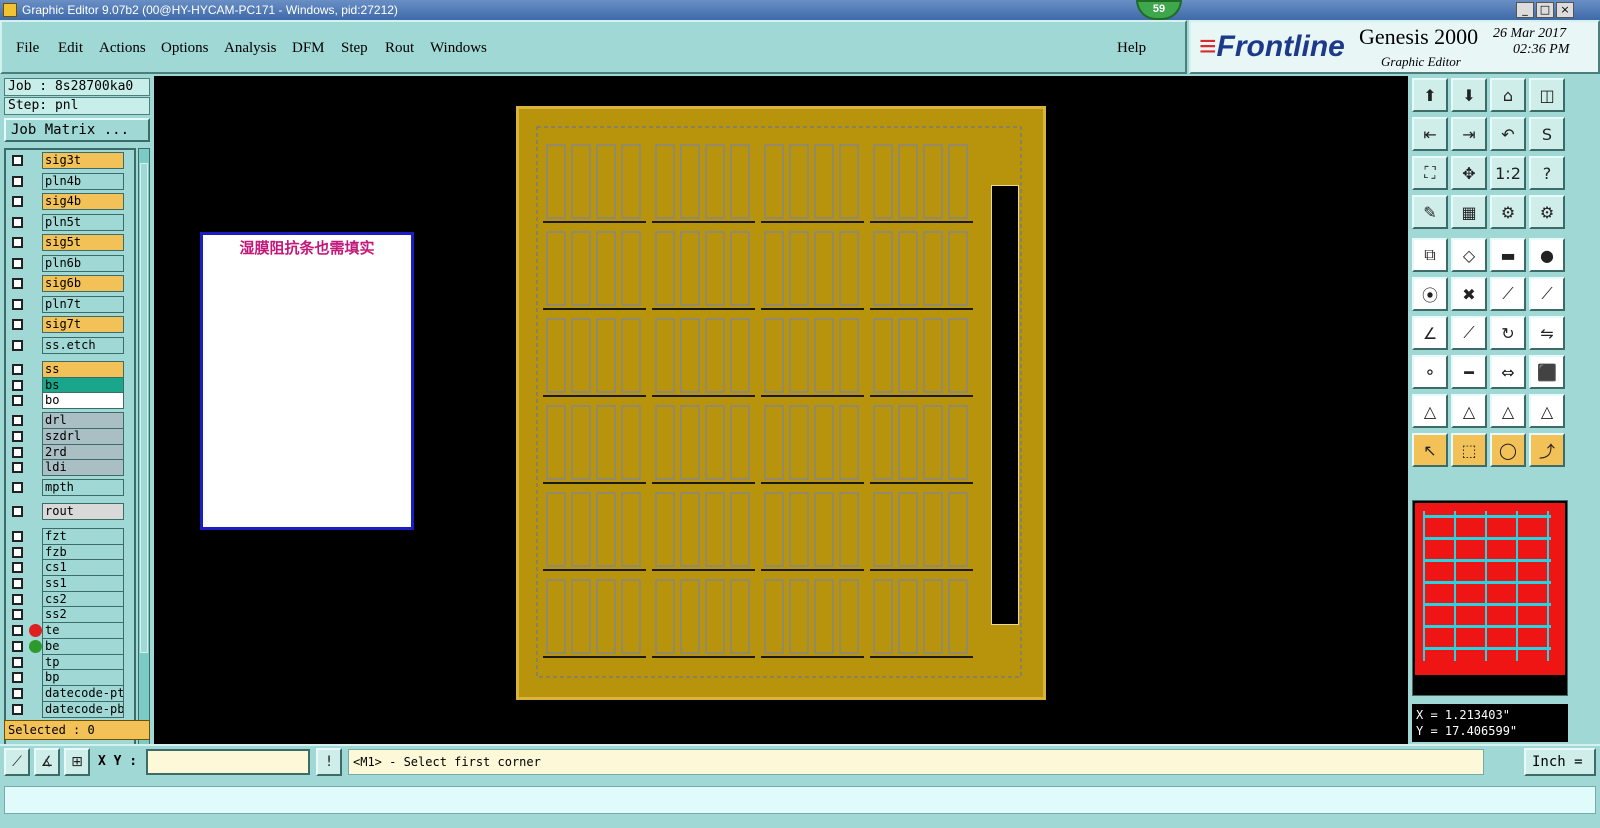 This screenshot has width=1600, height=828. Describe the element at coordinates (83, 468) in the screenshot. I see `layer-name: ldi` at that location.